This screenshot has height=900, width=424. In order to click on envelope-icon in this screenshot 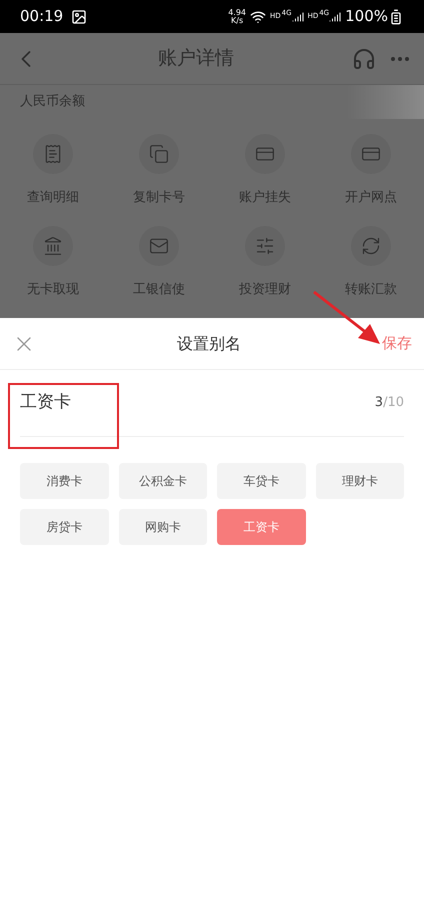, I will do `click(159, 246)`.